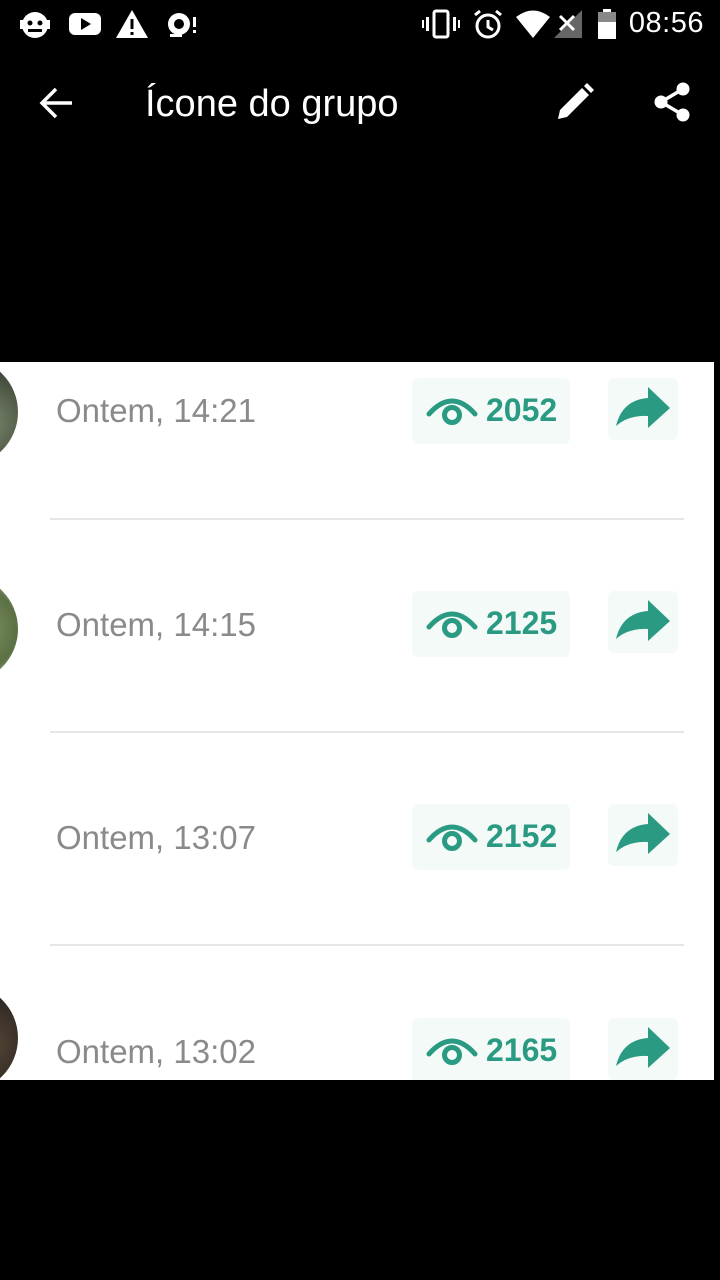 The height and width of the screenshot is (1280, 720). I want to click on back-button, so click(56, 105).